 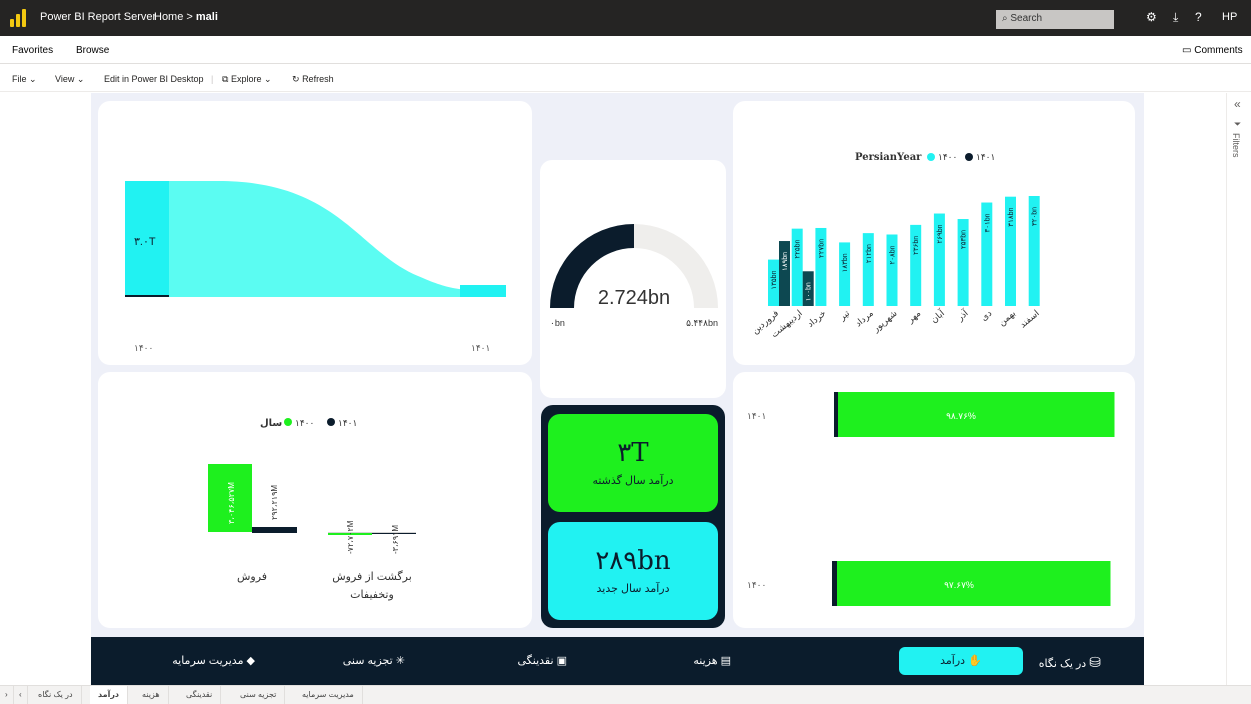 I want to click on progress-label-1400: ۹۷.۶۷%, so click(x=959, y=585).